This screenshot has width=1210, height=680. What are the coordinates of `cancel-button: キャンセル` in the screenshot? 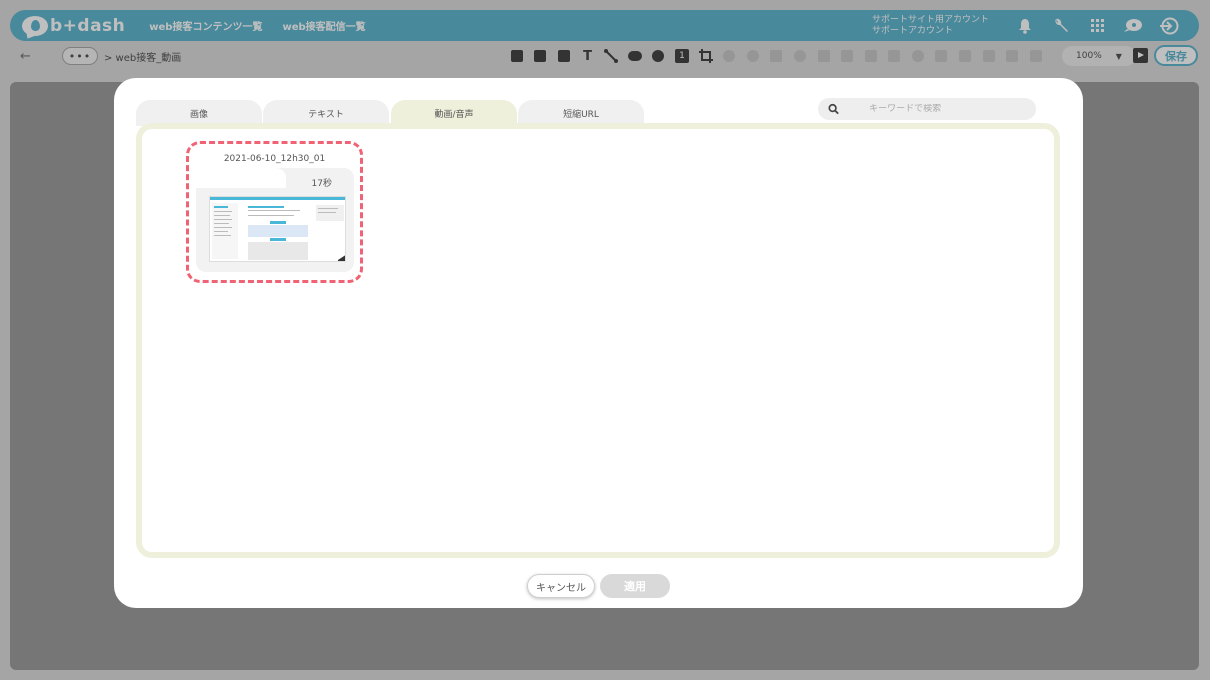 It's located at (561, 586).